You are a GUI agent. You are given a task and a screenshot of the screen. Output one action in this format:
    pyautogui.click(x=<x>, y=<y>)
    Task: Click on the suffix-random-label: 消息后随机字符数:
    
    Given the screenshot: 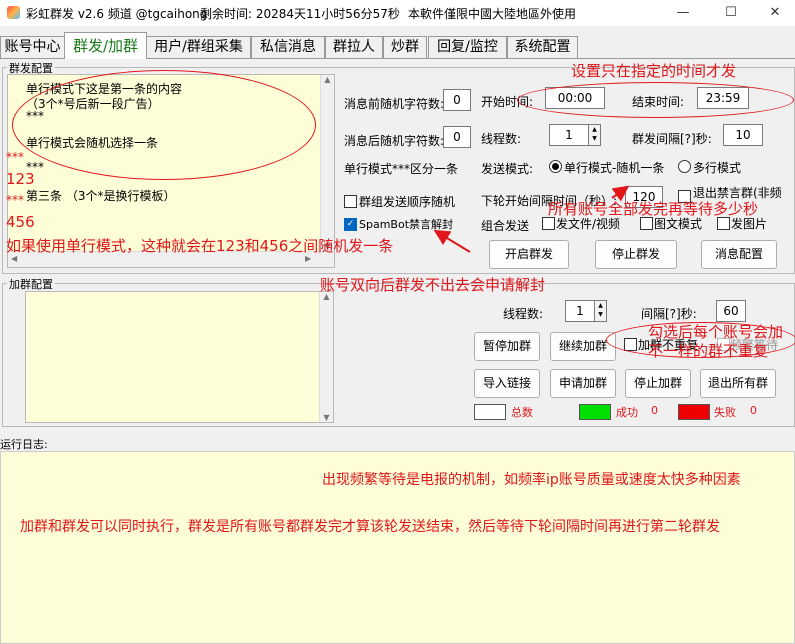 What is the action you would take?
    pyautogui.click(x=394, y=141)
    